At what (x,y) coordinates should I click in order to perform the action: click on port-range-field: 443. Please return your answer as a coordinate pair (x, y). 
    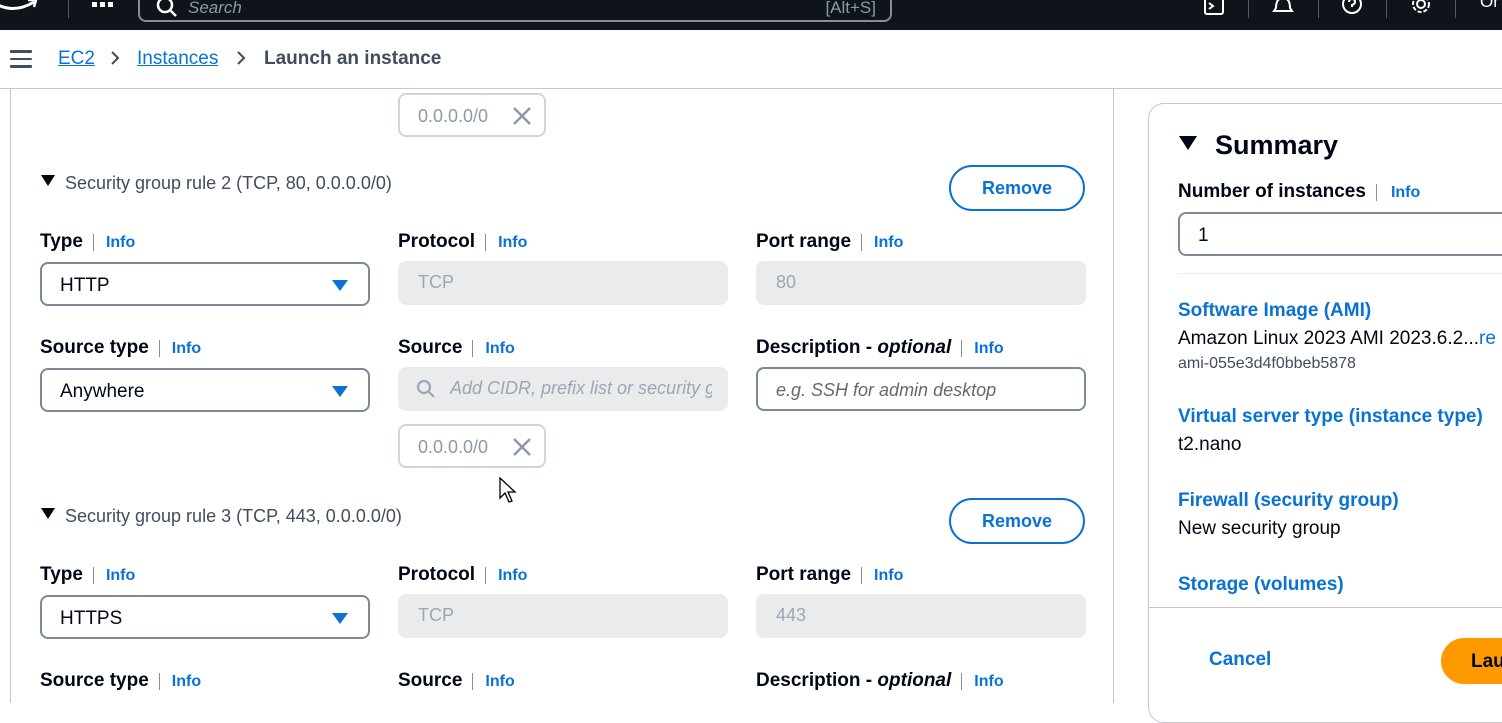
    Looking at the image, I should click on (921, 616).